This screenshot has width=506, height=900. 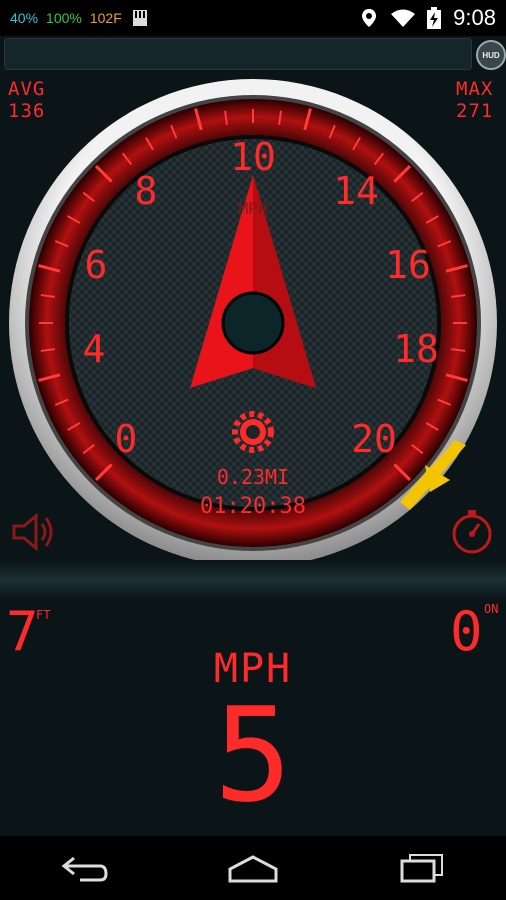 I want to click on recent-apps-button, so click(x=422, y=868).